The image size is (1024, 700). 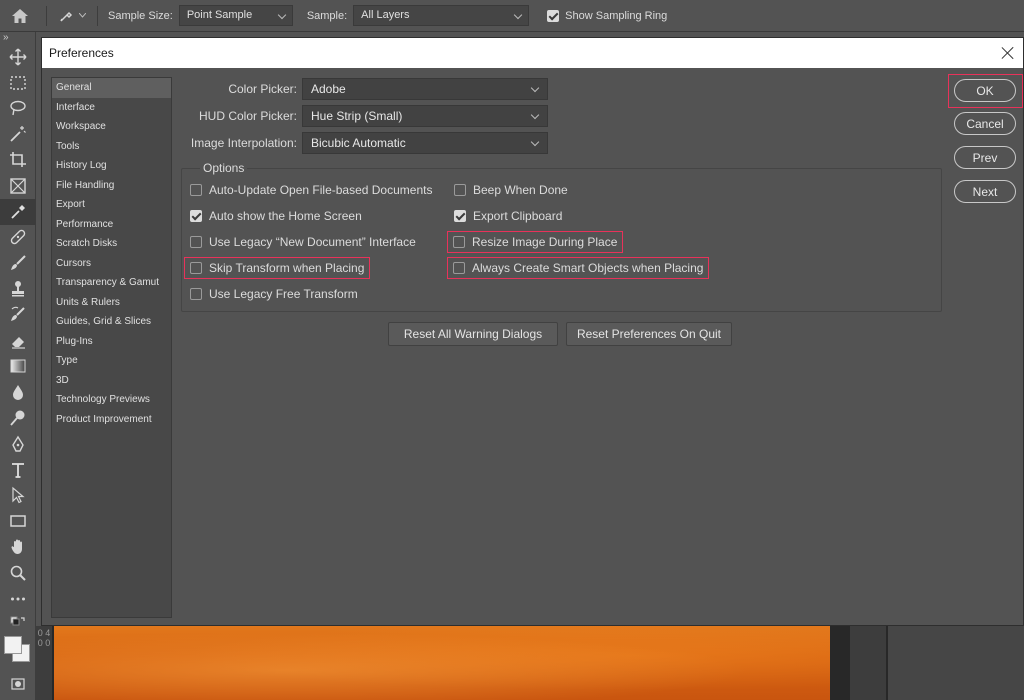 I want to click on auto-update-checkbox: Auto-Update Open File-based Documents, so click(x=311, y=190).